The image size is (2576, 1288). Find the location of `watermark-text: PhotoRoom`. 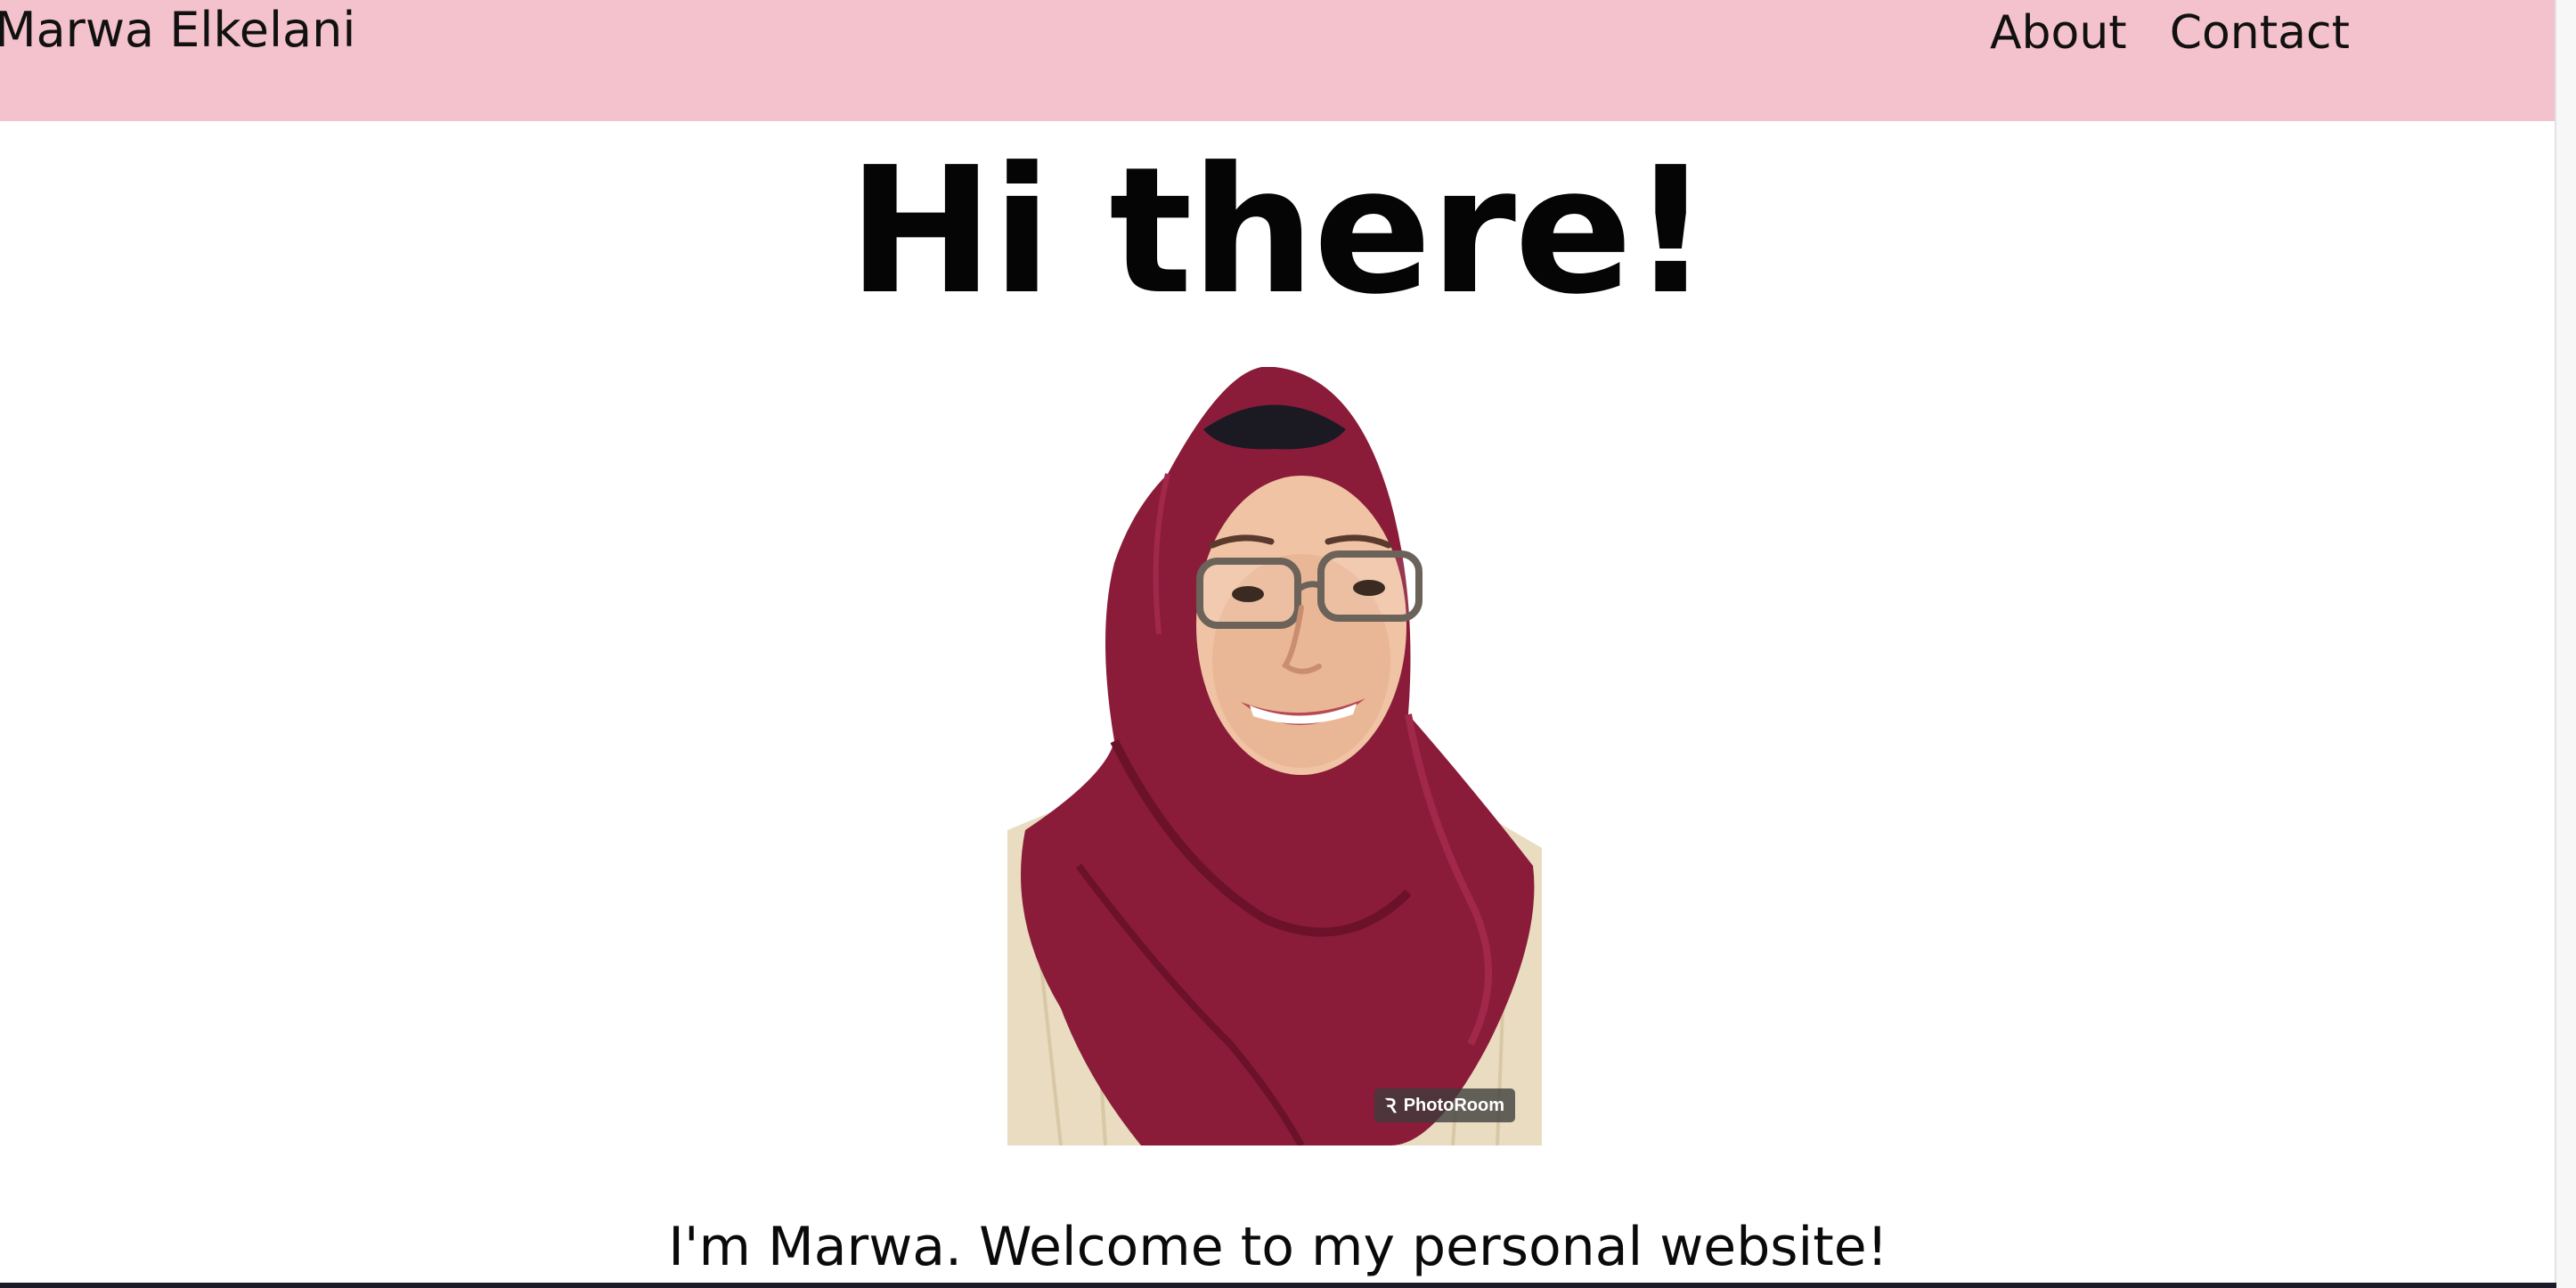

watermark-text: PhotoRoom is located at coordinates (1454, 1105).